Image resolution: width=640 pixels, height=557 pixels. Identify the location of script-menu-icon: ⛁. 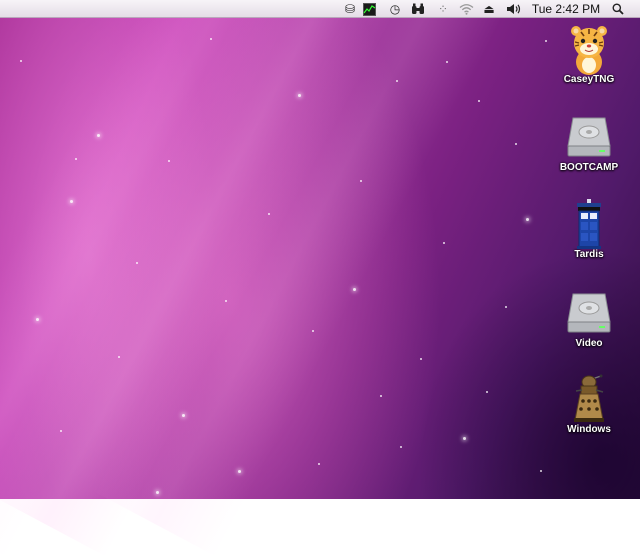
(350, 9).